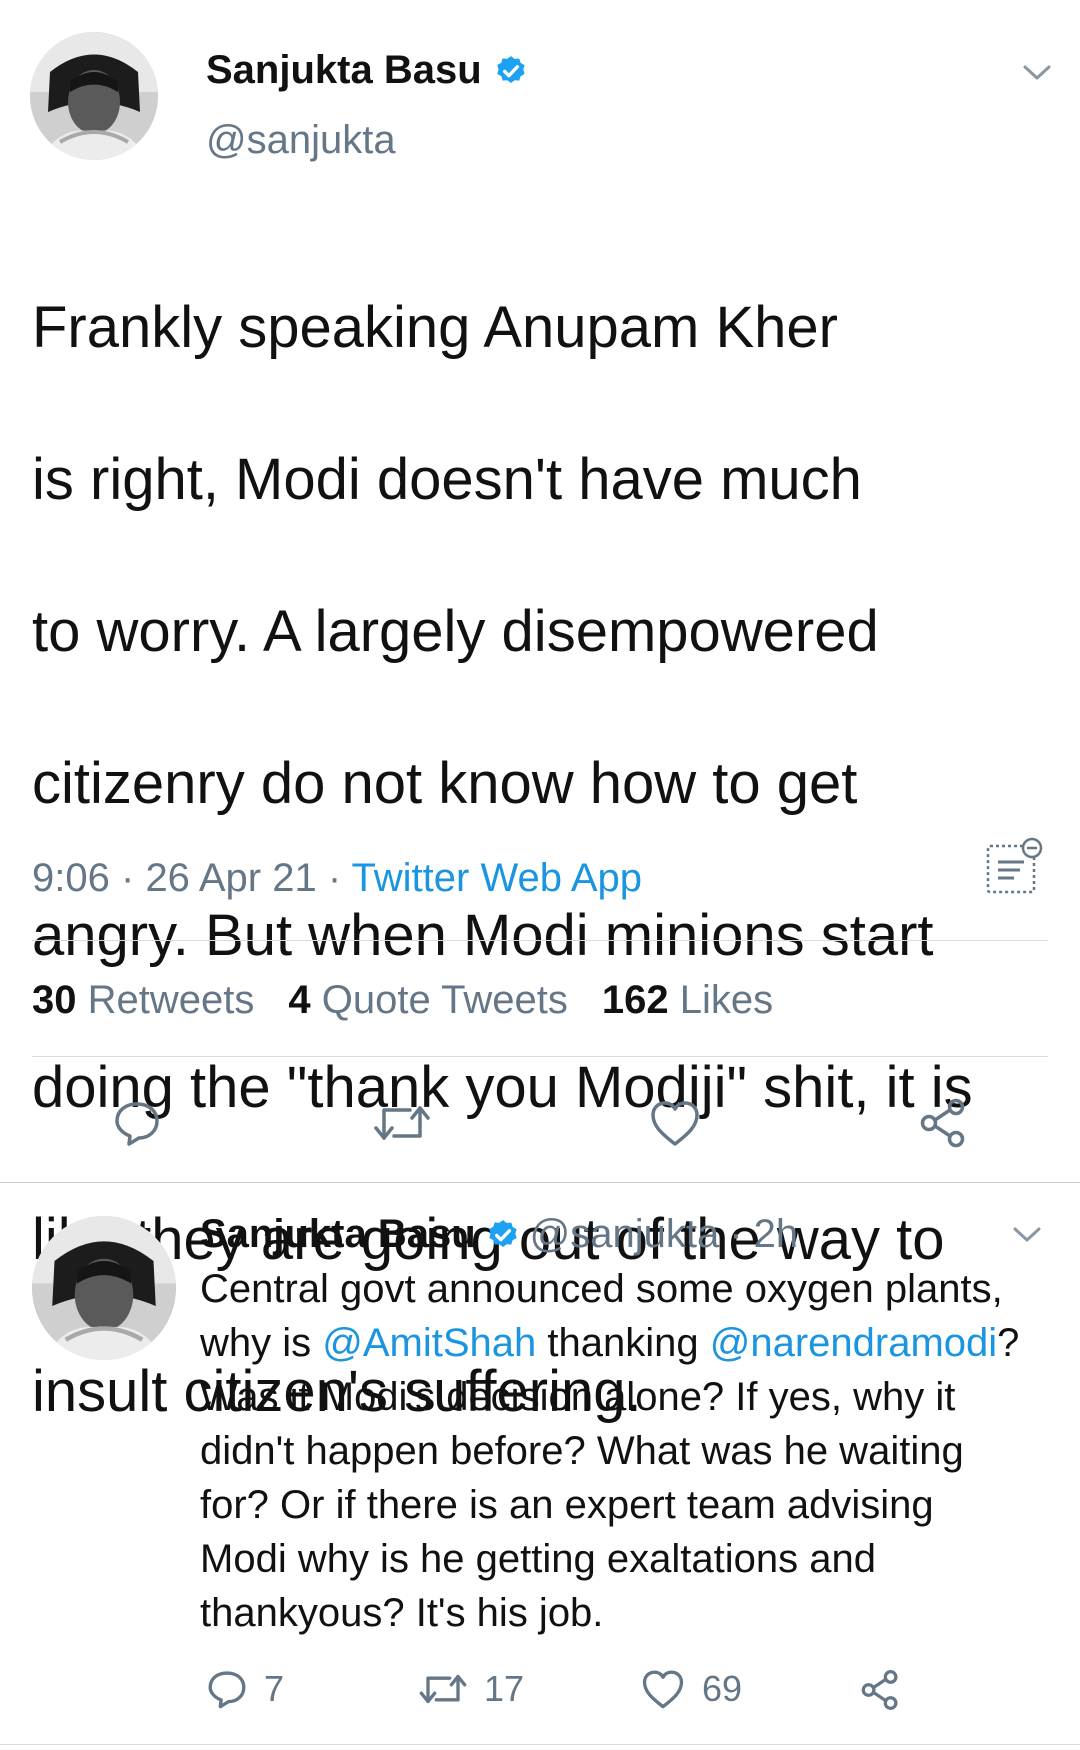 Image resolution: width=1080 pixels, height=1750 pixels. Describe the element at coordinates (445, 783) in the screenshot. I see `tweet-text-line: citizenry do not know how to get` at that location.